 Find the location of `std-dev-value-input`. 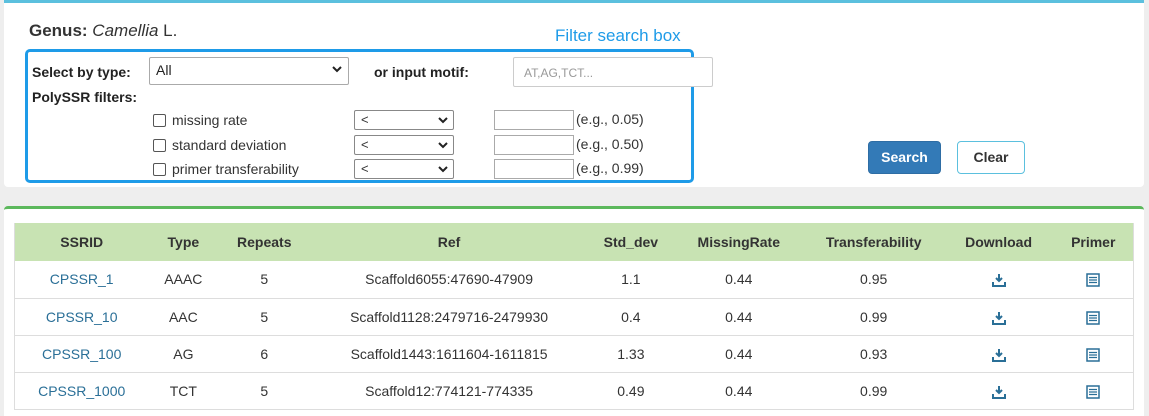

std-dev-value-input is located at coordinates (534, 145).